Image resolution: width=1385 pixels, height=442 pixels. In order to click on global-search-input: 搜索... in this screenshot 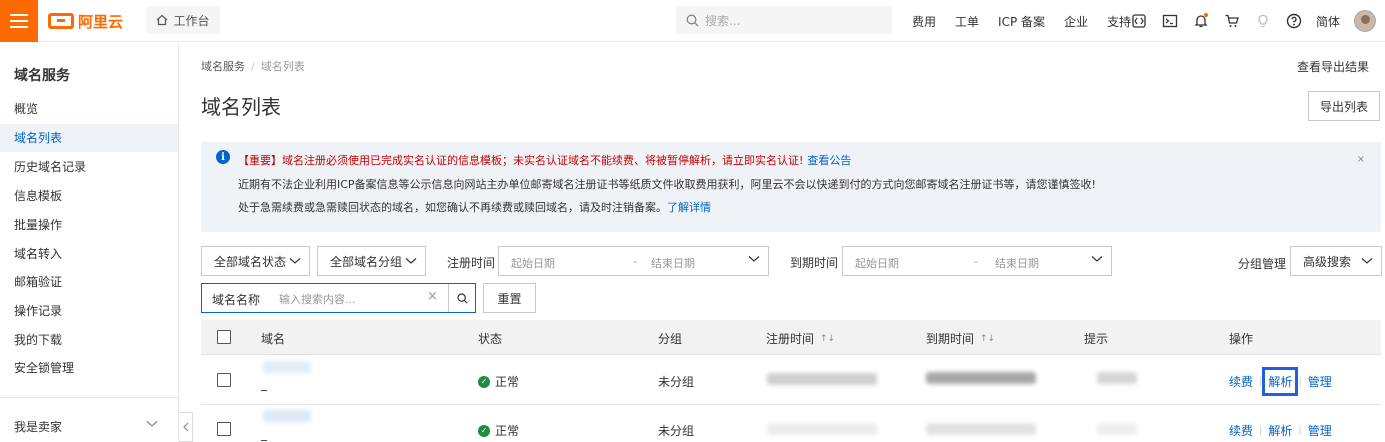, I will do `click(784, 20)`.